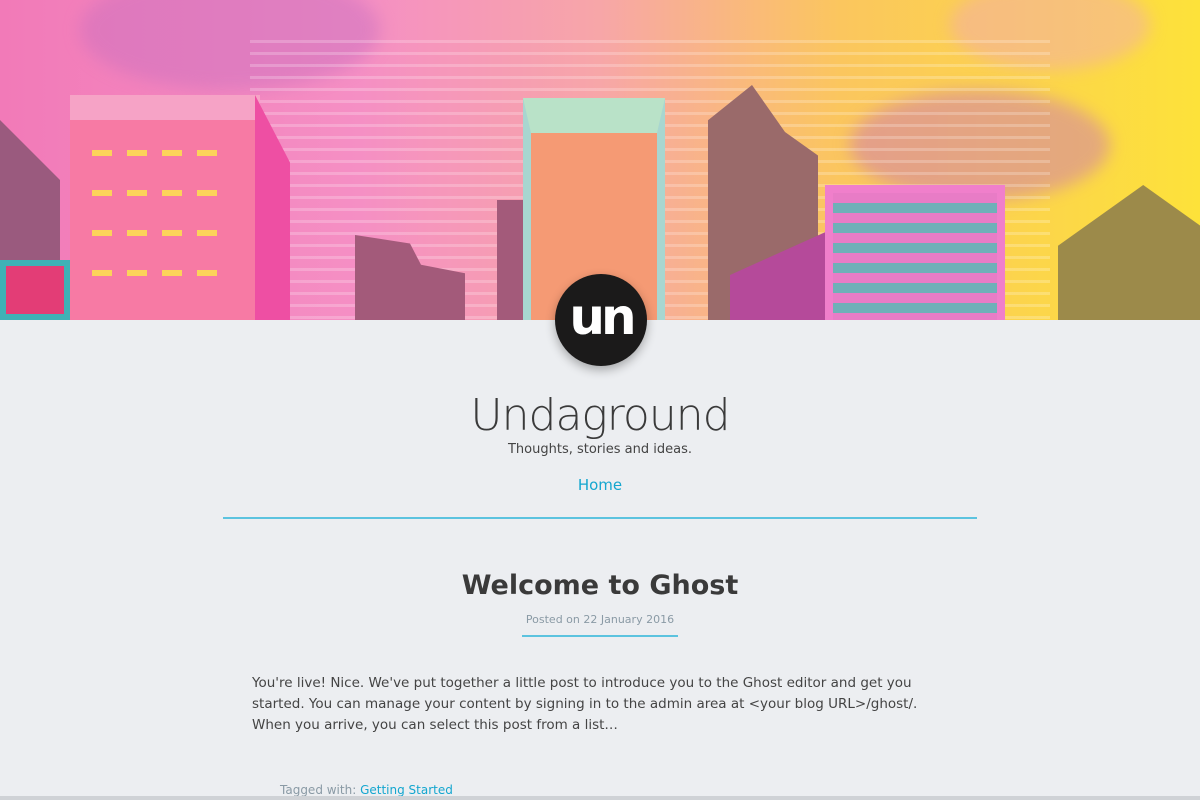 This screenshot has height=800, width=1200. What do you see at coordinates (599, 449) in the screenshot?
I see `blog-tagline: Thoughts, stories and ideas.` at bounding box center [599, 449].